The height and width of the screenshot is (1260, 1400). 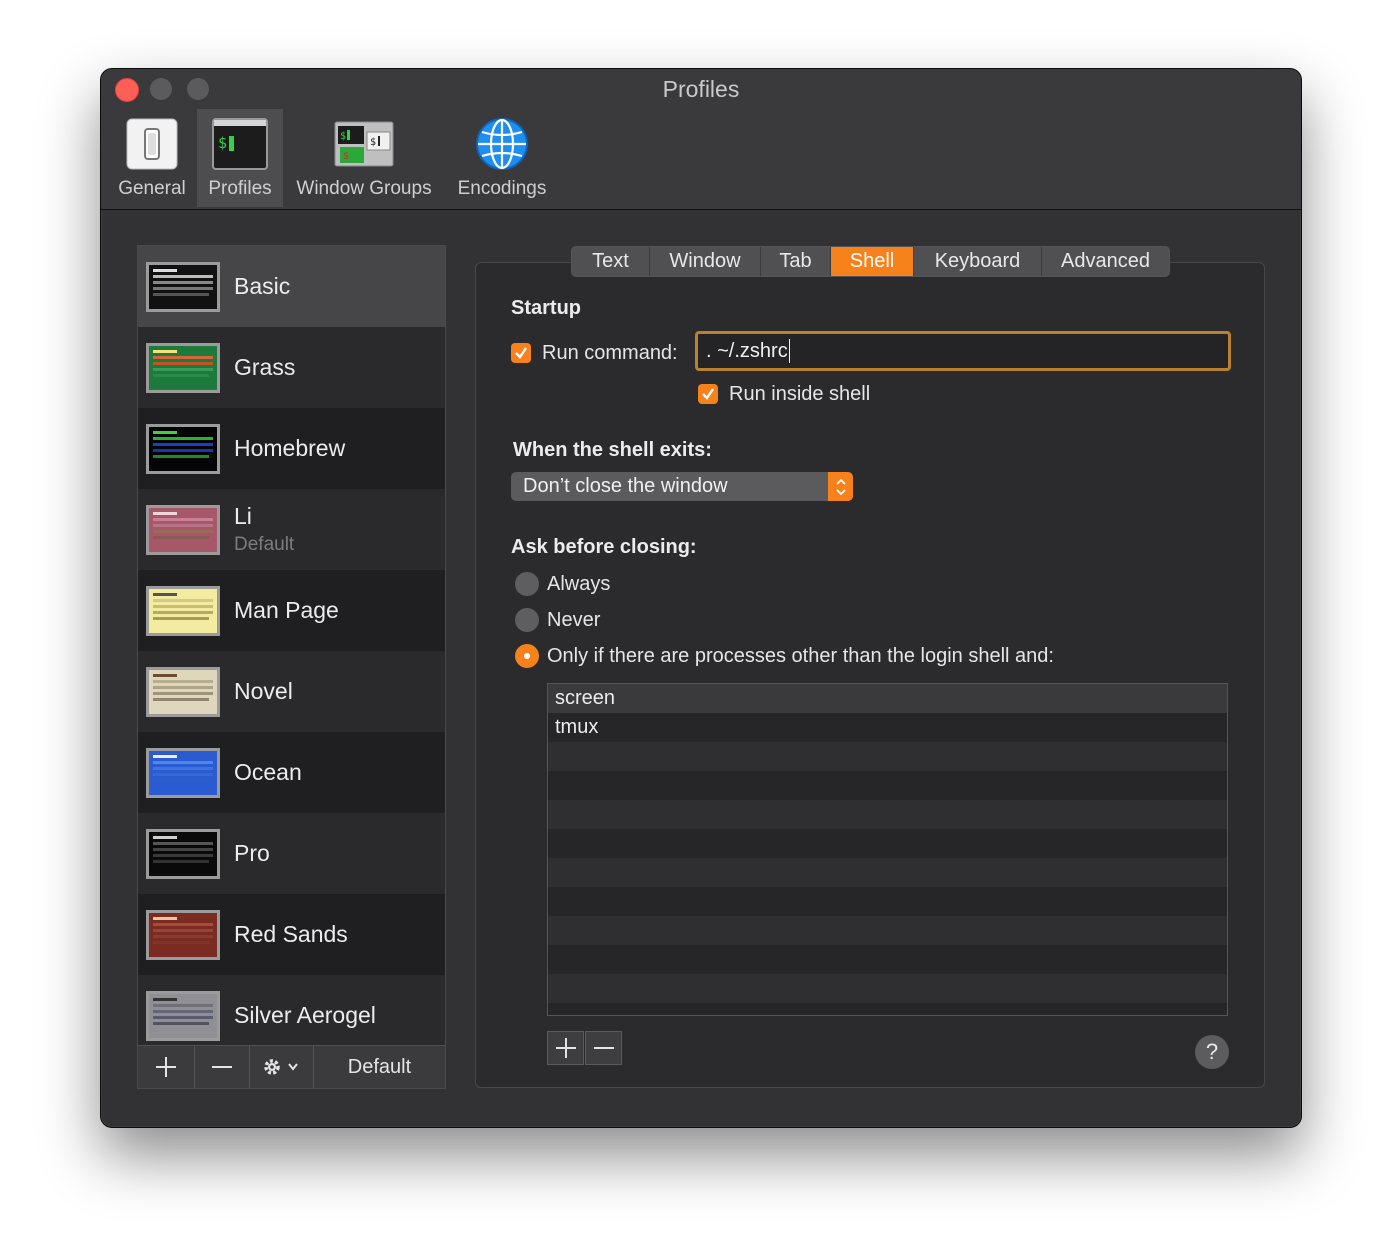 What do you see at coordinates (527, 584) in the screenshot?
I see `radio-always` at bounding box center [527, 584].